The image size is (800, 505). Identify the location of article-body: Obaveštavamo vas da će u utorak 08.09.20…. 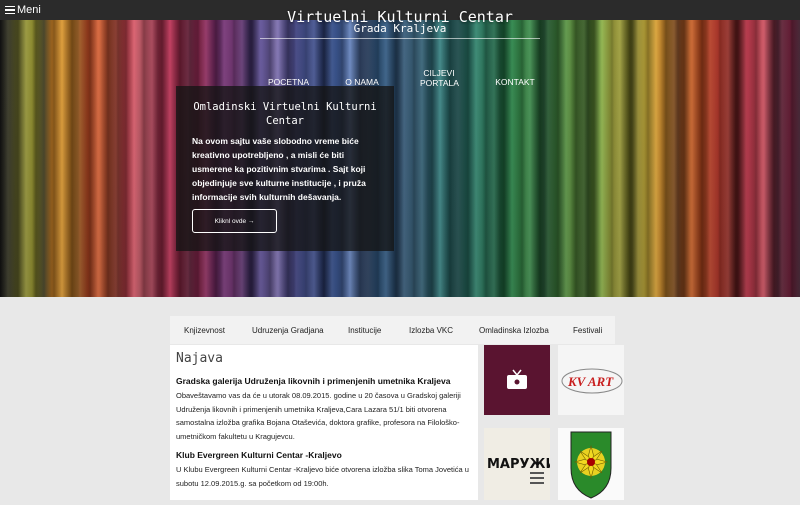
(318, 416).